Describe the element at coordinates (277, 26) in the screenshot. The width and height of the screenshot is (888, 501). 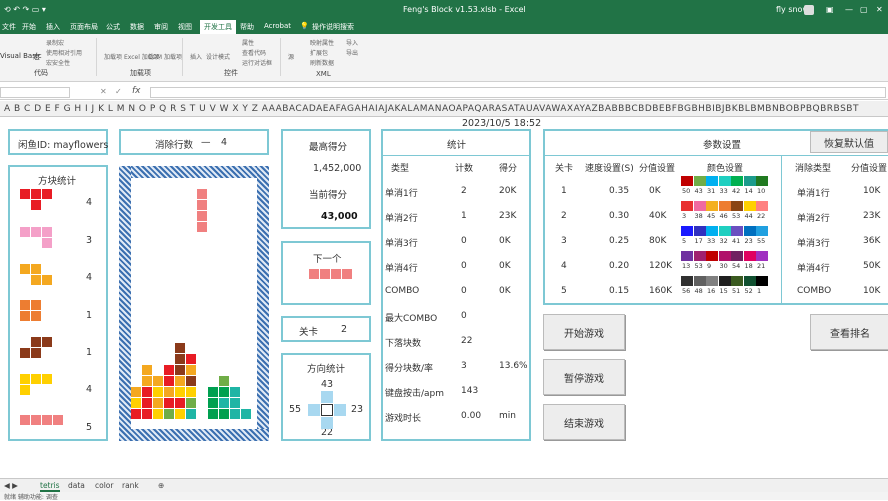
I see `tab-acrobat: Acrobat` at that location.